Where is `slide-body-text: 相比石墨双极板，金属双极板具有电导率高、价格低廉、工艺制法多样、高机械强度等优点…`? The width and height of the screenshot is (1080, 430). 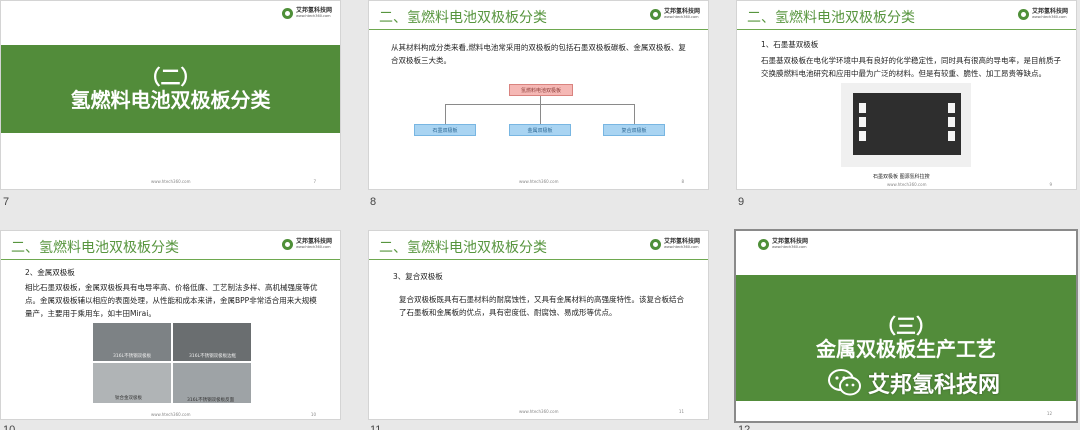
slide-body-text: 相比石墨双极板，金属双极板具有电导率高、价格低廉、工艺制法多样、高机械强度等优点… is located at coordinates (171, 300).